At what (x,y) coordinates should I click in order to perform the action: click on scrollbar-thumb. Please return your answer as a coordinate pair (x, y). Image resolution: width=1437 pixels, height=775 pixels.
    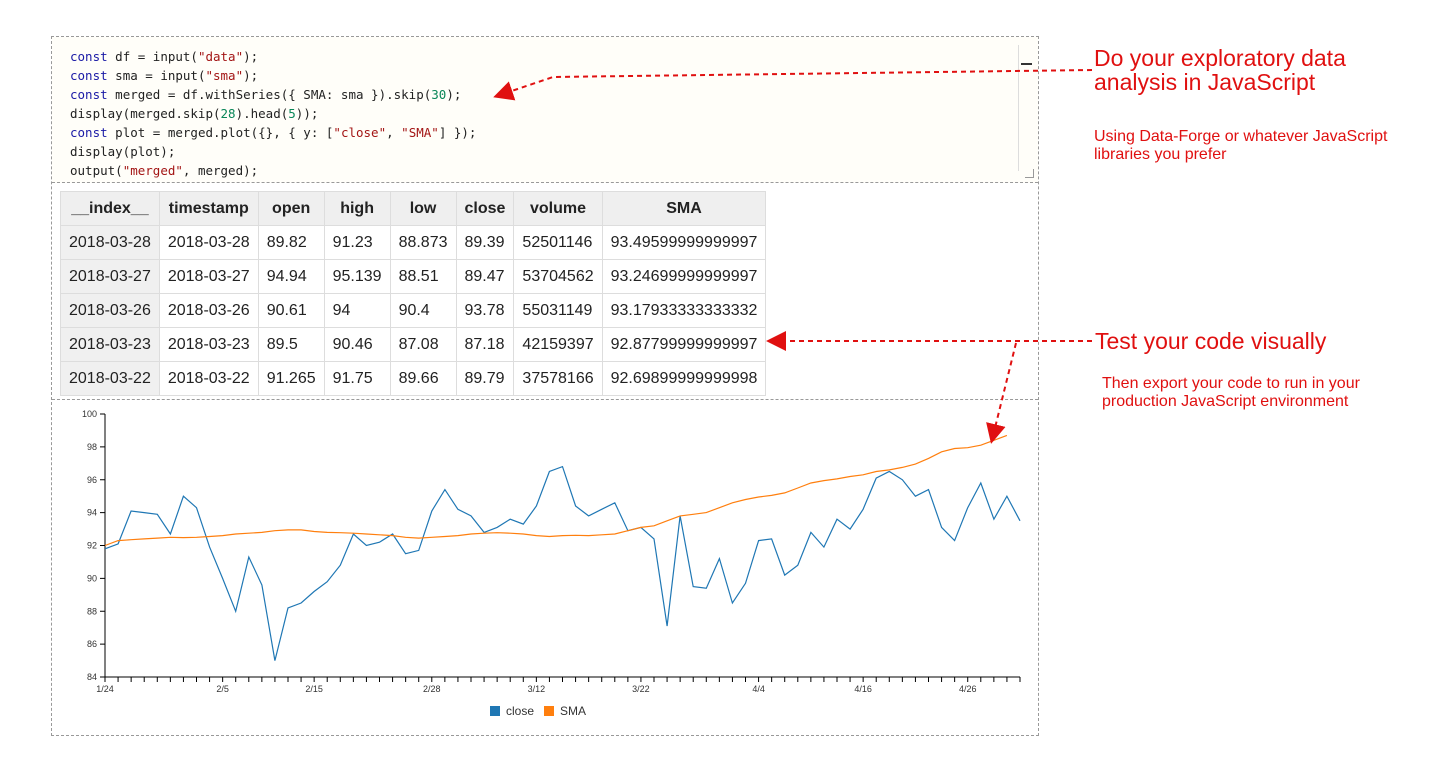
    Looking at the image, I should click on (1026, 64).